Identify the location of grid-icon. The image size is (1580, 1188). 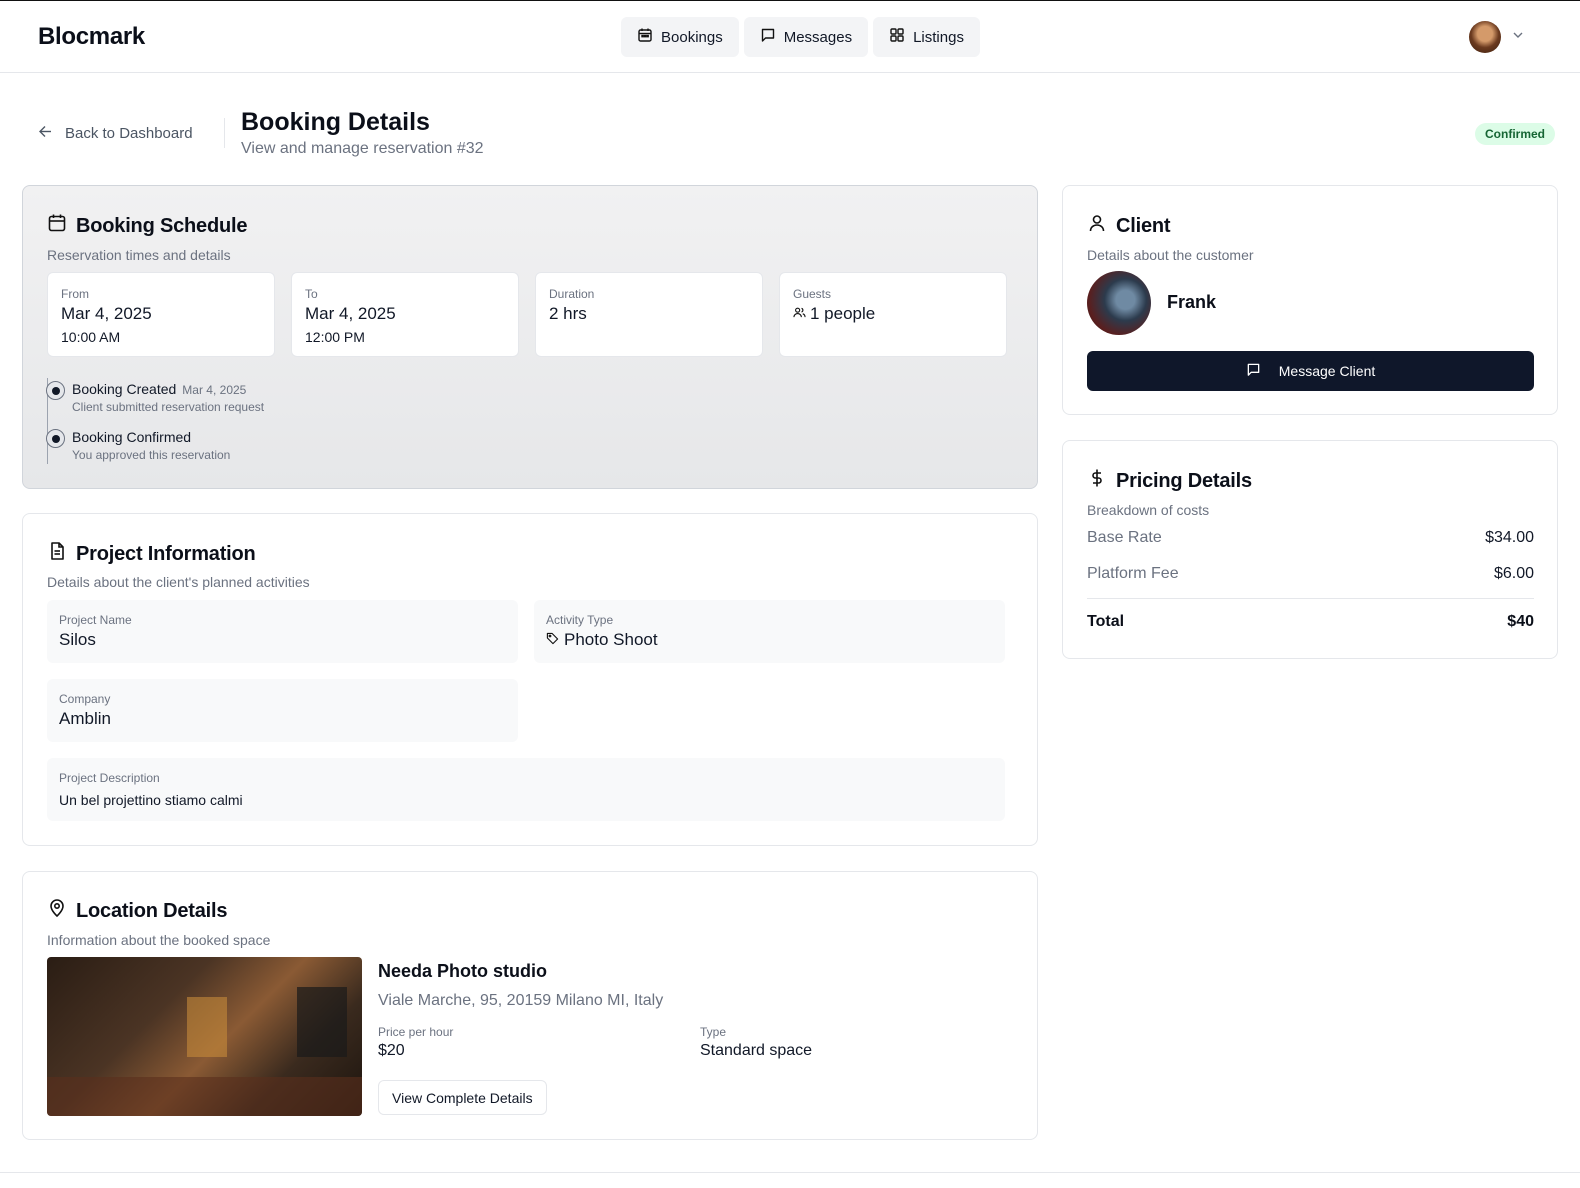
(897, 37).